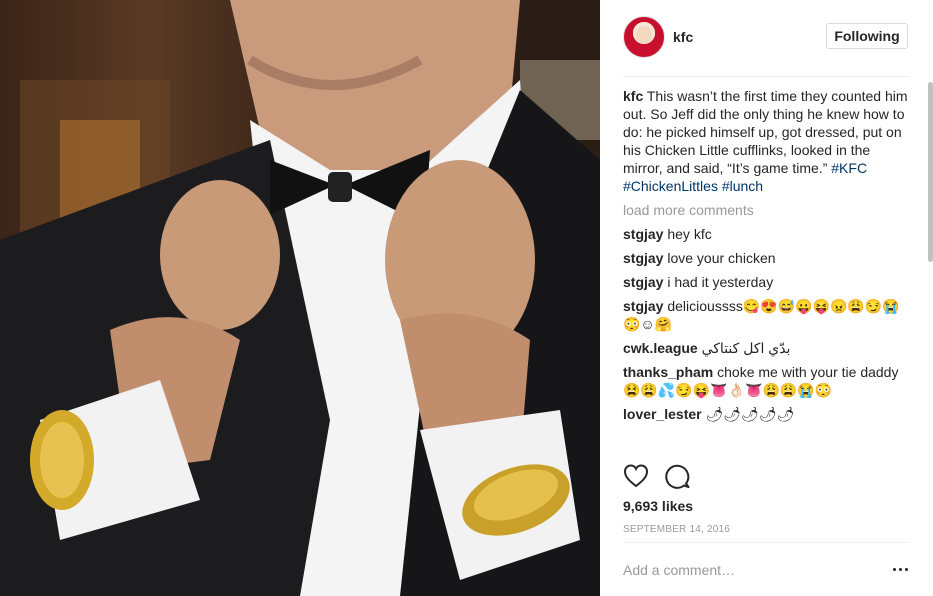 The image size is (933, 596). What do you see at coordinates (676, 529) in the screenshot?
I see `post-date: SEPTEMBER 14, 2016` at bounding box center [676, 529].